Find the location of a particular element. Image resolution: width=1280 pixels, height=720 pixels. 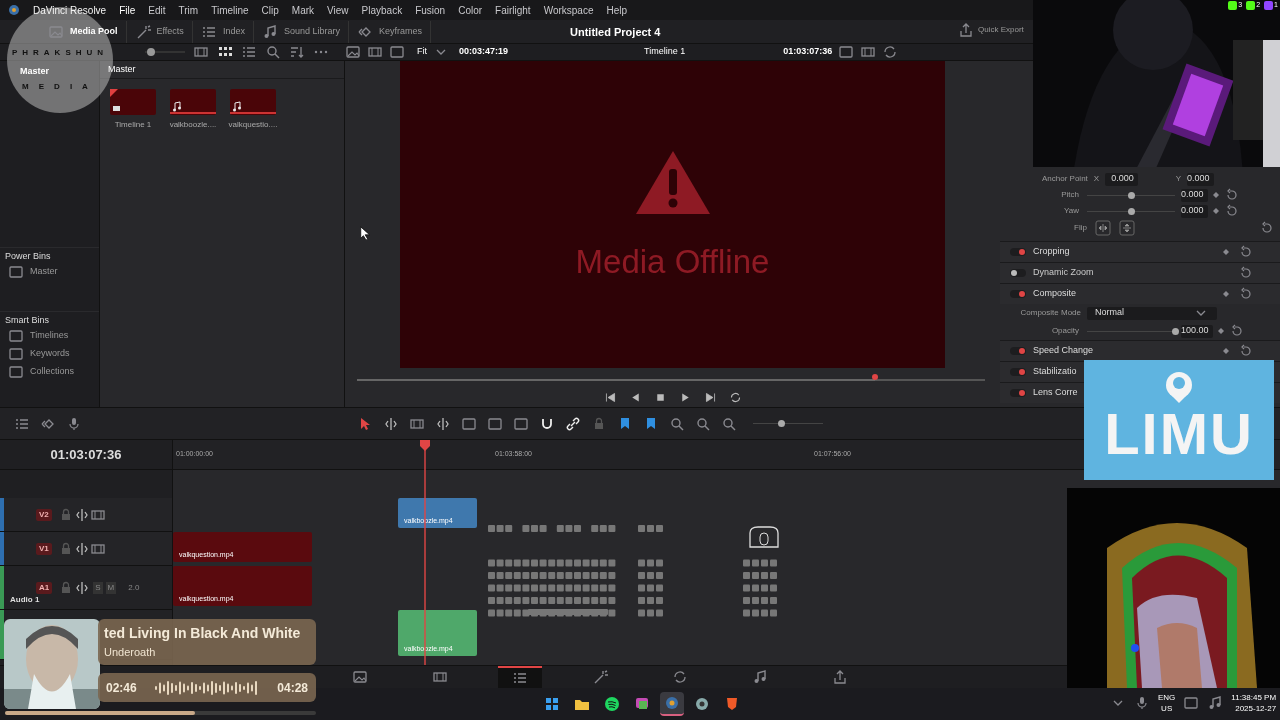

scrubber-handle is located at coordinates (875, 377).